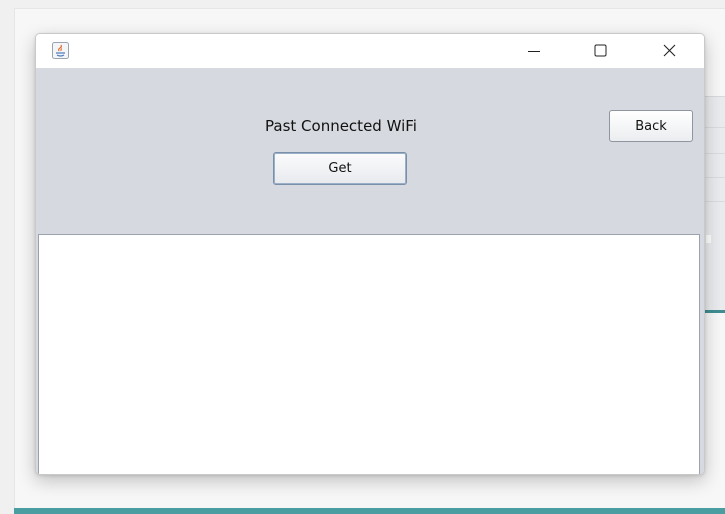 The width and height of the screenshot is (725, 514). I want to click on maximize-button, so click(600, 51).